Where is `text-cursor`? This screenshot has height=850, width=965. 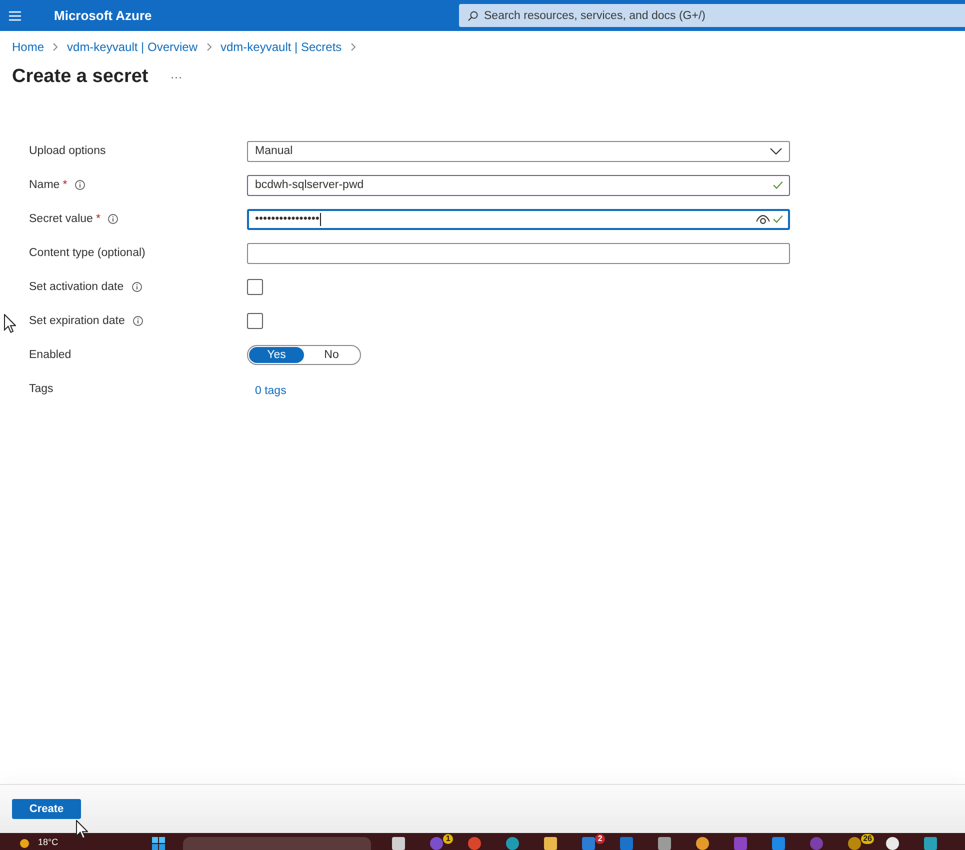
text-cursor is located at coordinates (321, 219).